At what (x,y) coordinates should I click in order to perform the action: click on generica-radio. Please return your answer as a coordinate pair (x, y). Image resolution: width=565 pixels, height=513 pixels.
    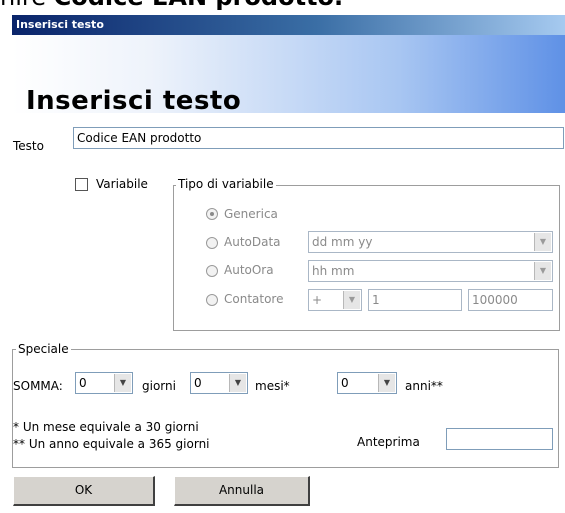
    Looking at the image, I should click on (212, 214).